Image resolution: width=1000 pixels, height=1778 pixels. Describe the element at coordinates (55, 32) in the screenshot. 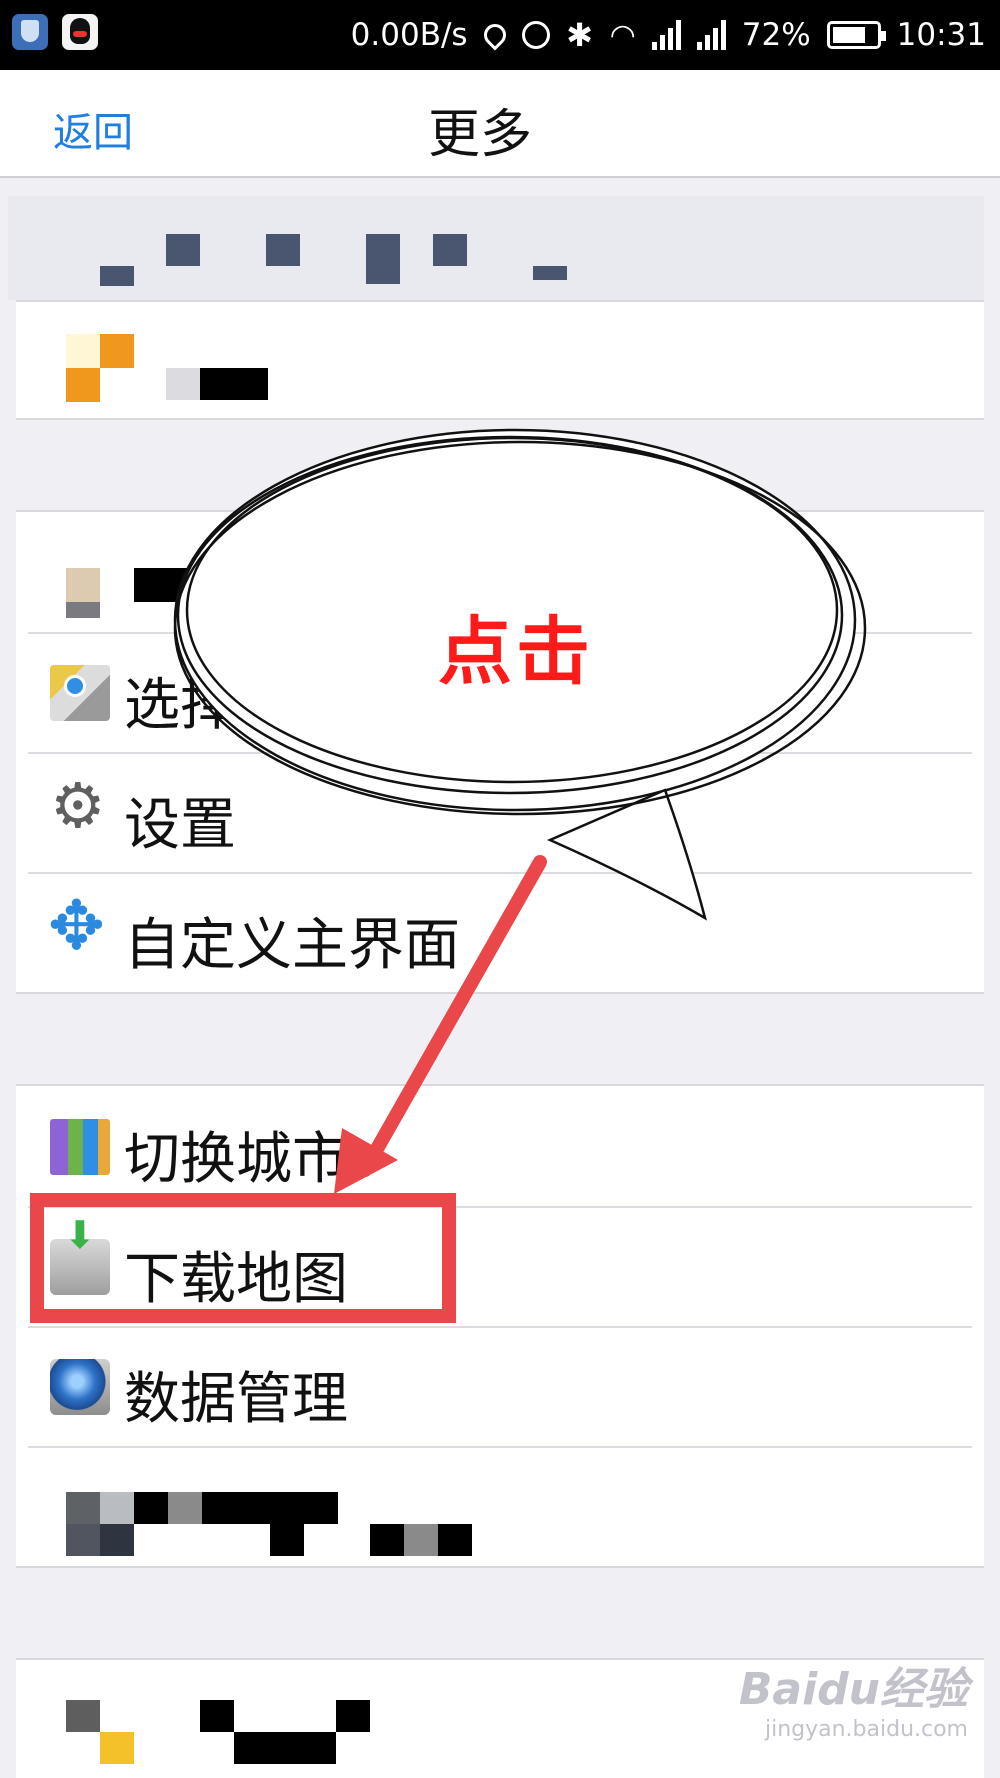

I see `notification-icons` at that location.